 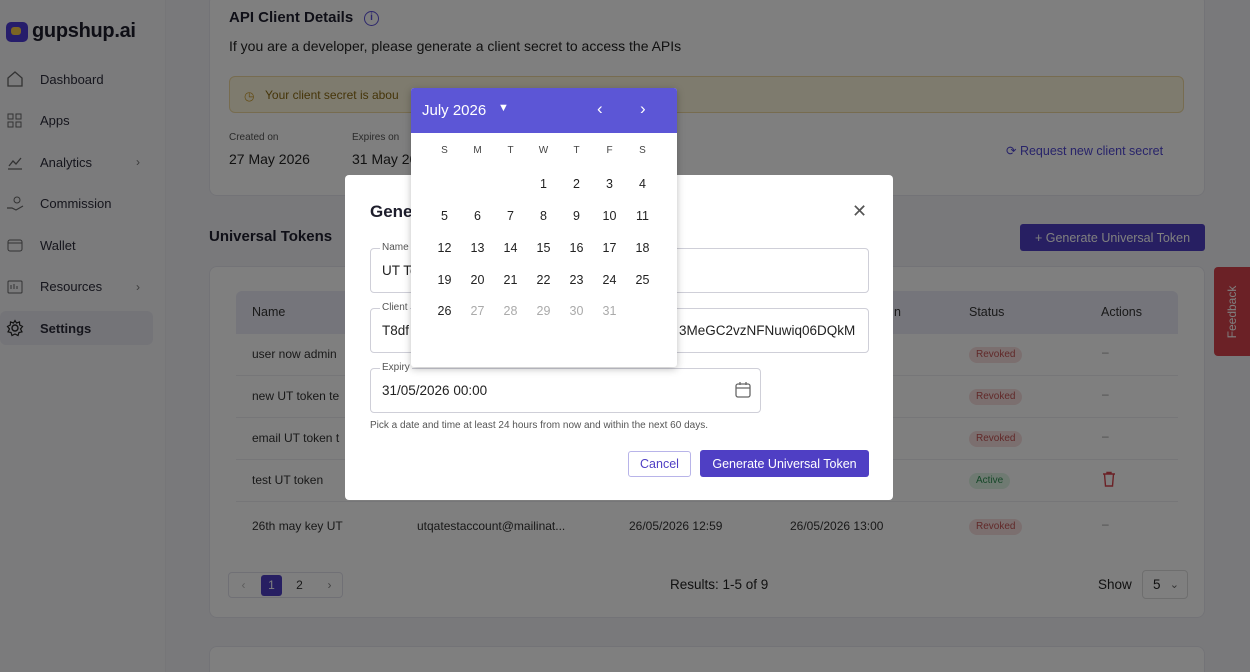 What do you see at coordinates (503, 108) in the screenshot?
I see `month-dropdown-icon: ▼` at bounding box center [503, 108].